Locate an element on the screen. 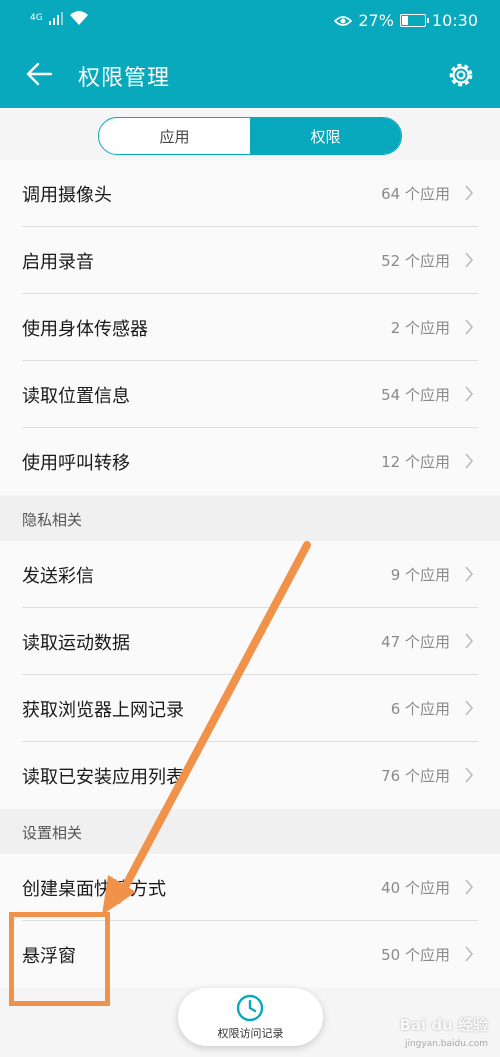 The image size is (500, 1057). section-title: 隐私相关 is located at coordinates (52, 520).